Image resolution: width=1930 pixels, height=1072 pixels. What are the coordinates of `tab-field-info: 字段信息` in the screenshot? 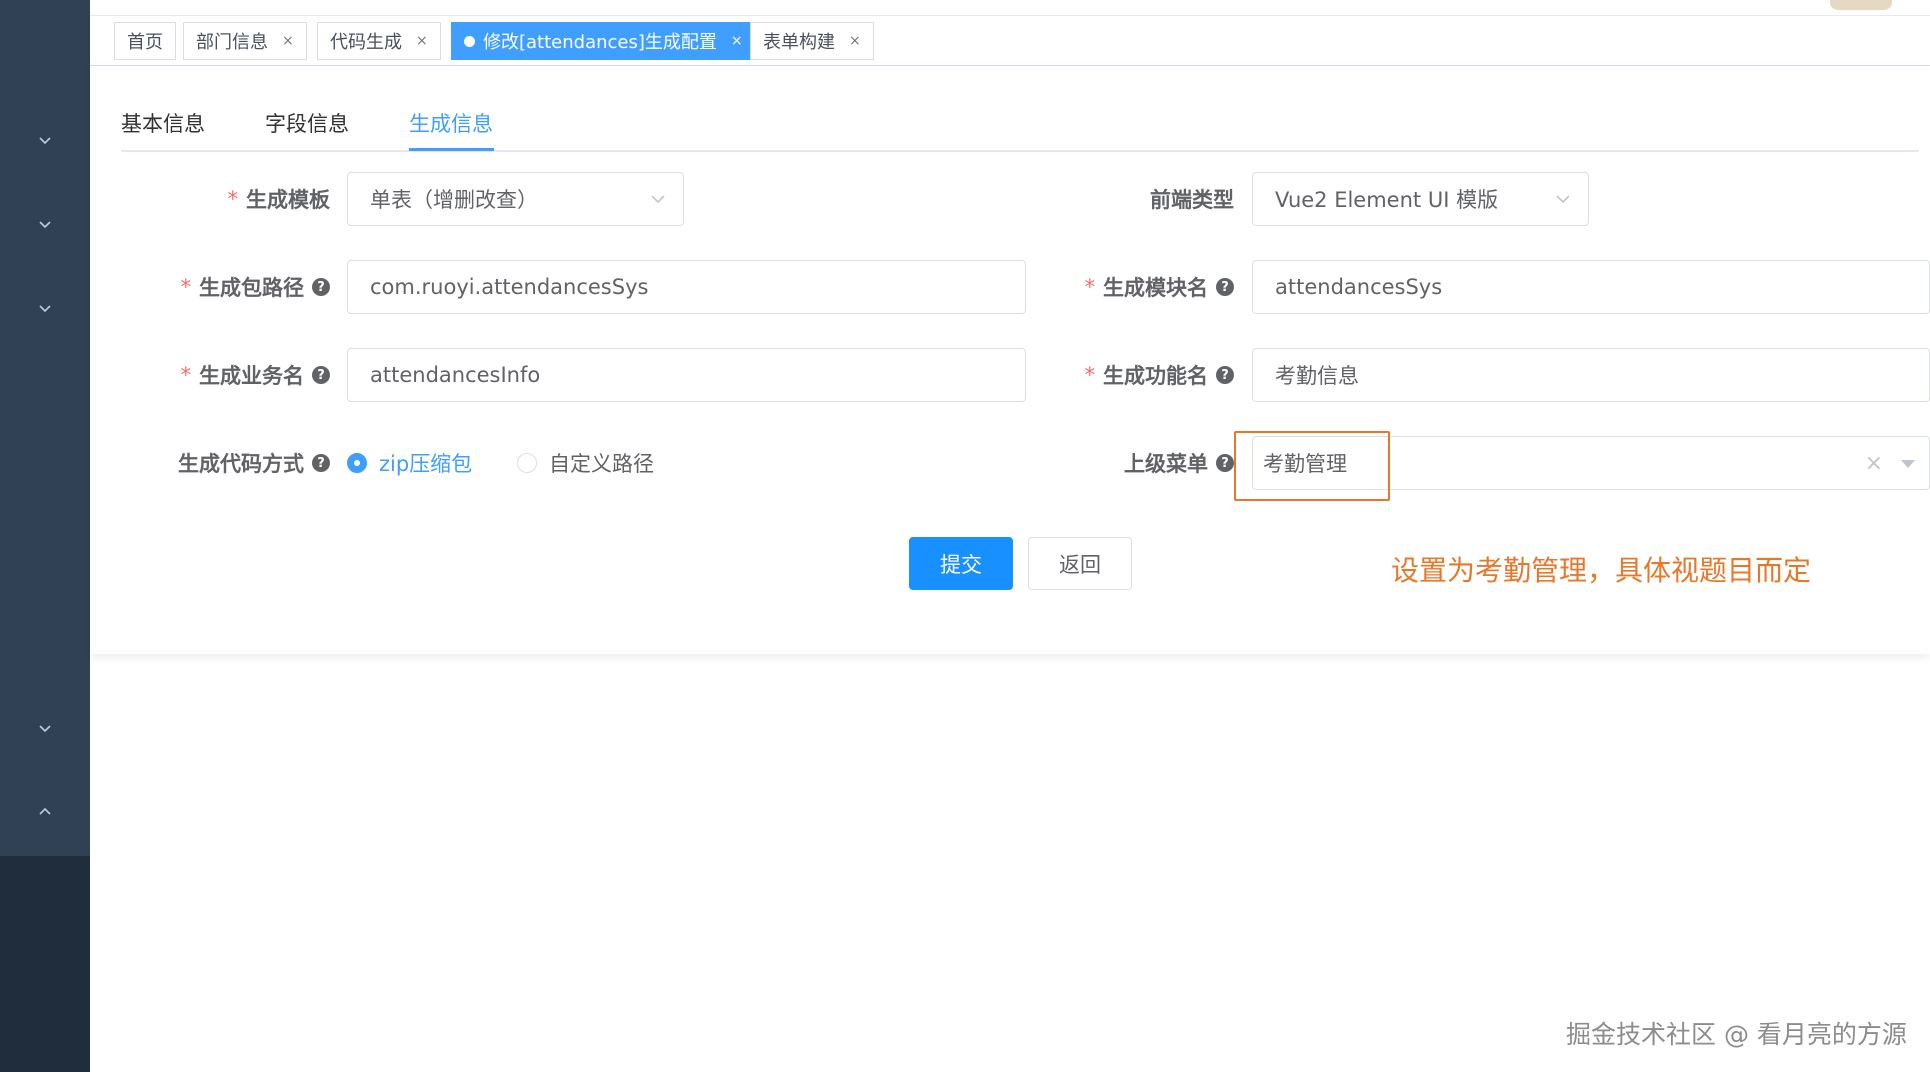 It's located at (307, 123).